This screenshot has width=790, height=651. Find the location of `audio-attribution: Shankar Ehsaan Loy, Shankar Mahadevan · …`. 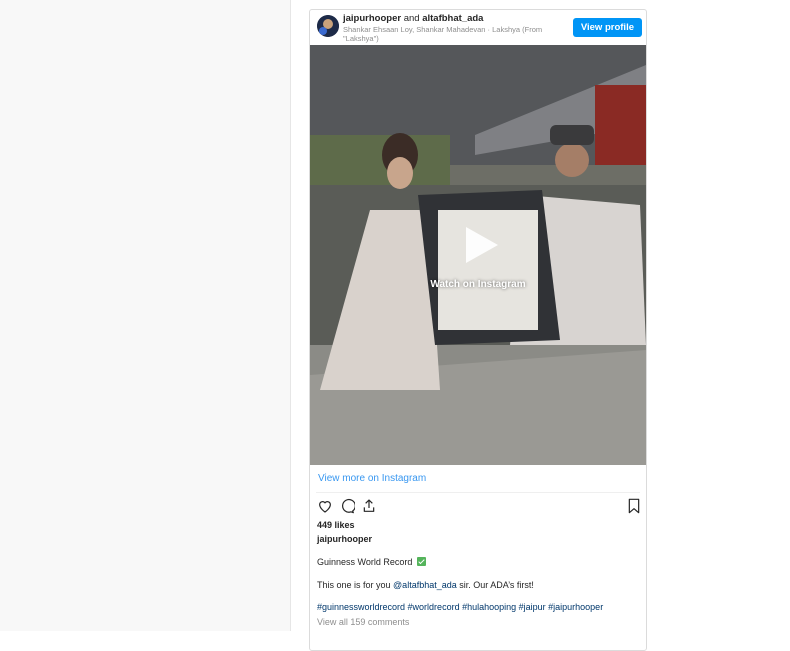

audio-attribution: Shankar Ehsaan Loy, Shankar Mahadevan · … is located at coordinates (453, 34).